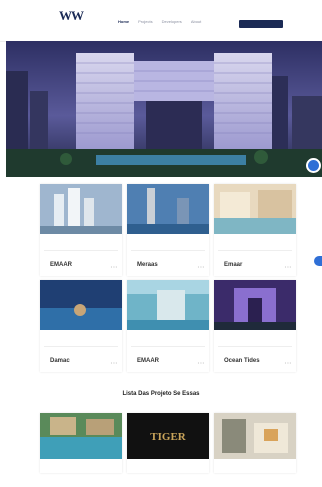 The height and width of the screenshot is (487, 322). Describe the element at coordinates (172, 22) in the screenshot. I see `nav-item-developers: Developers` at that location.